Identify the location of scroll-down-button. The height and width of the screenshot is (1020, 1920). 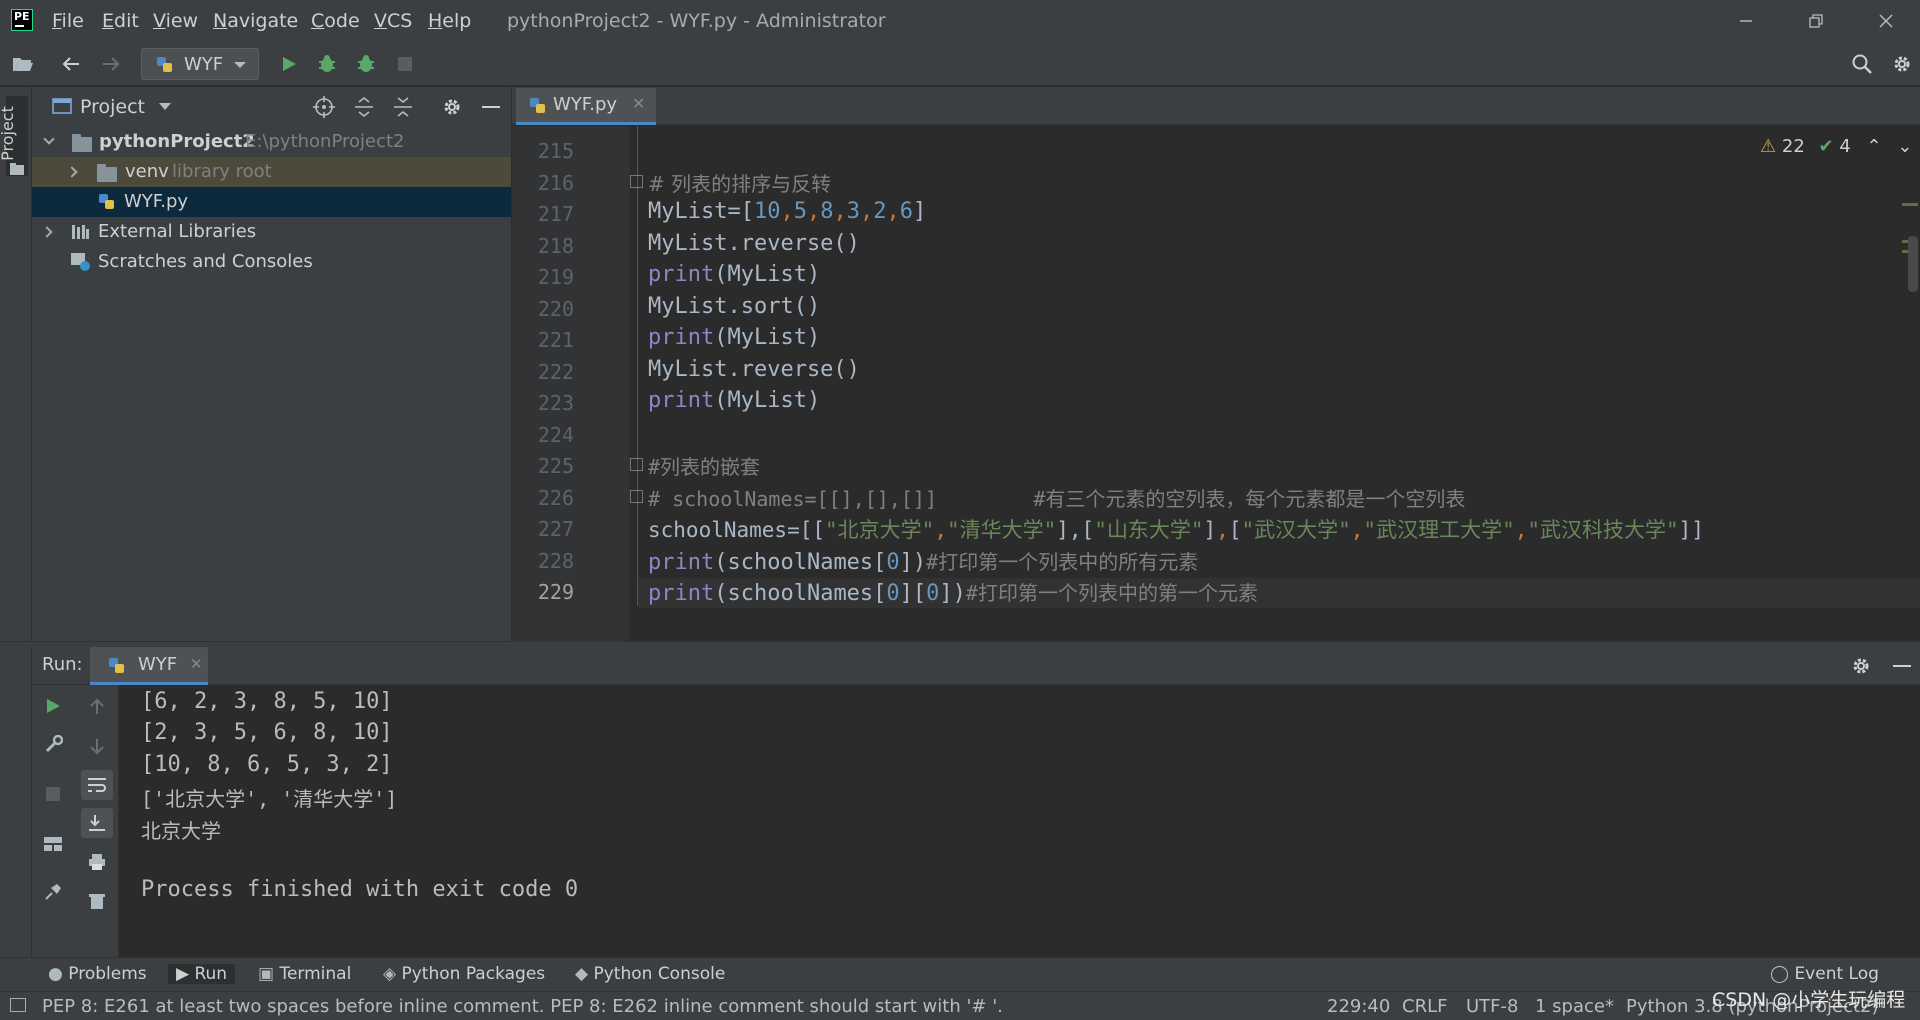
(97, 748).